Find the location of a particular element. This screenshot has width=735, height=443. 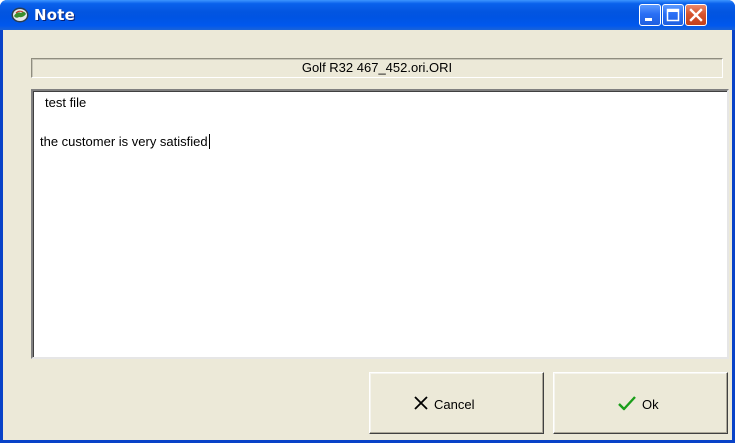

minimize-button is located at coordinates (650, 15).